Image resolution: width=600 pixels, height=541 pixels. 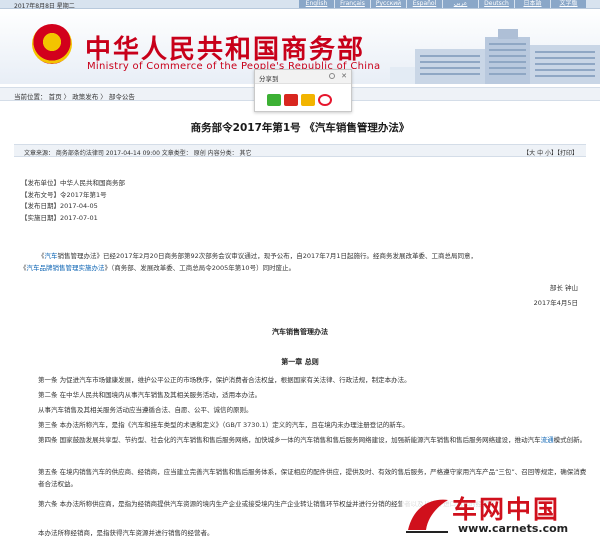 I want to click on building-illustration, so click(x=495, y=56).